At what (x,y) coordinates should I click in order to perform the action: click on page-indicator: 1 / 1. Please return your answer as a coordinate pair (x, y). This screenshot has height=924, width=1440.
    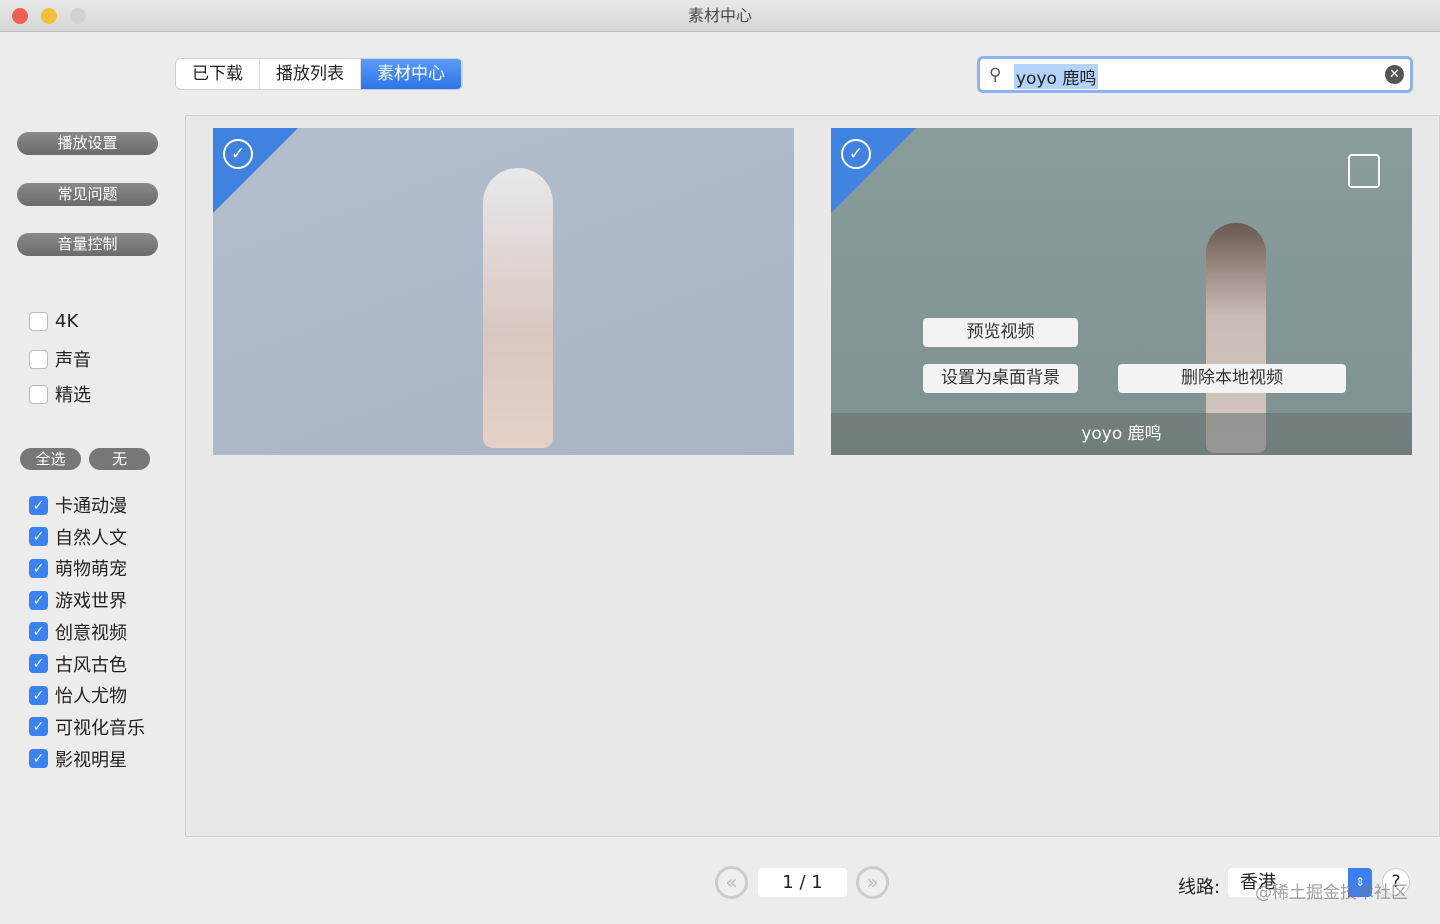
    Looking at the image, I should click on (802, 882).